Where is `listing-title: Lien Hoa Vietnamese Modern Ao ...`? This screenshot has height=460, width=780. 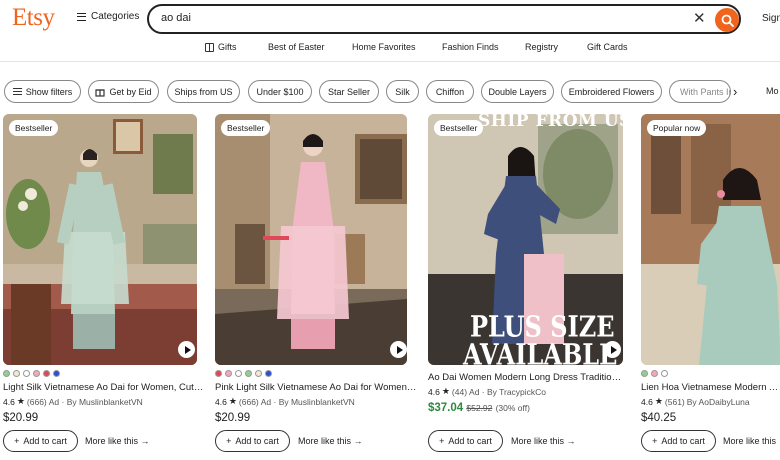 listing-title: Lien Hoa Vietnamese Modern Ao ... is located at coordinates (710, 387).